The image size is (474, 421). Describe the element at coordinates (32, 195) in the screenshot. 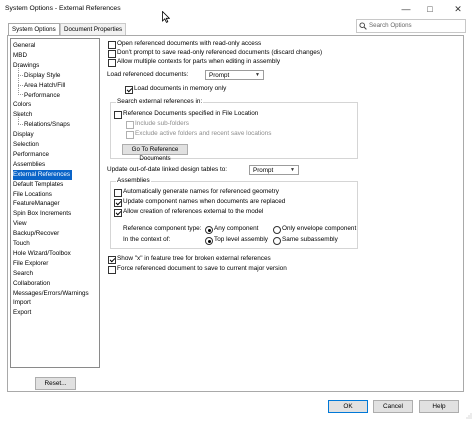

I see `tree-item-file-locations: File Locations` at that location.